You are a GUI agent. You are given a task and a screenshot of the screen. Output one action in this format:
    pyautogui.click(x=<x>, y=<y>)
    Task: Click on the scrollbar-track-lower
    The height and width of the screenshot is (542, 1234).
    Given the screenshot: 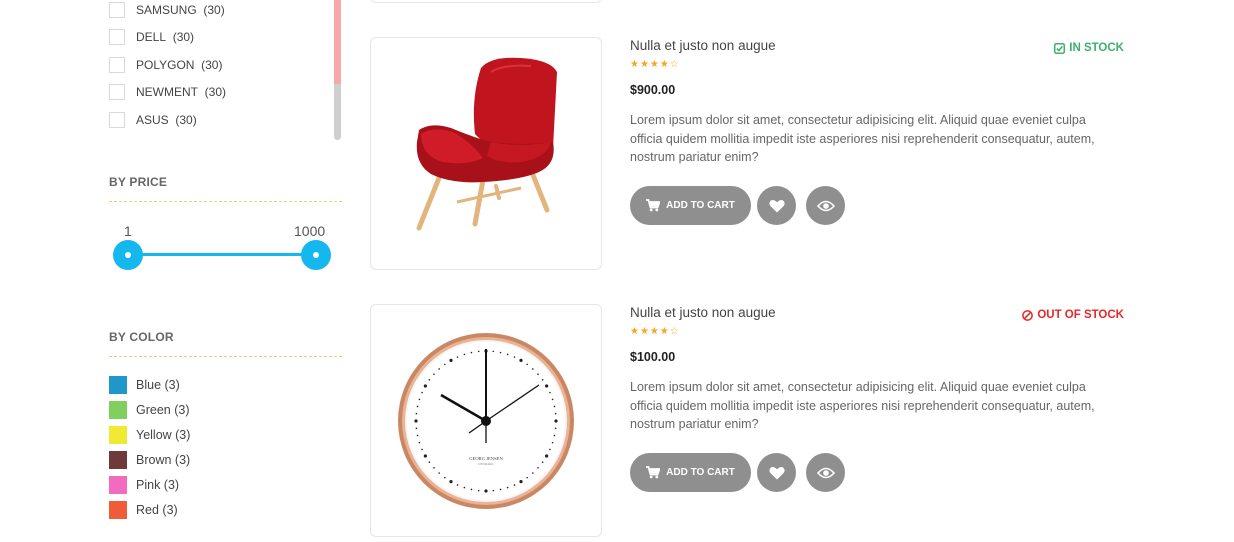 What is the action you would take?
    pyautogui.click(x=337, y=112)
    